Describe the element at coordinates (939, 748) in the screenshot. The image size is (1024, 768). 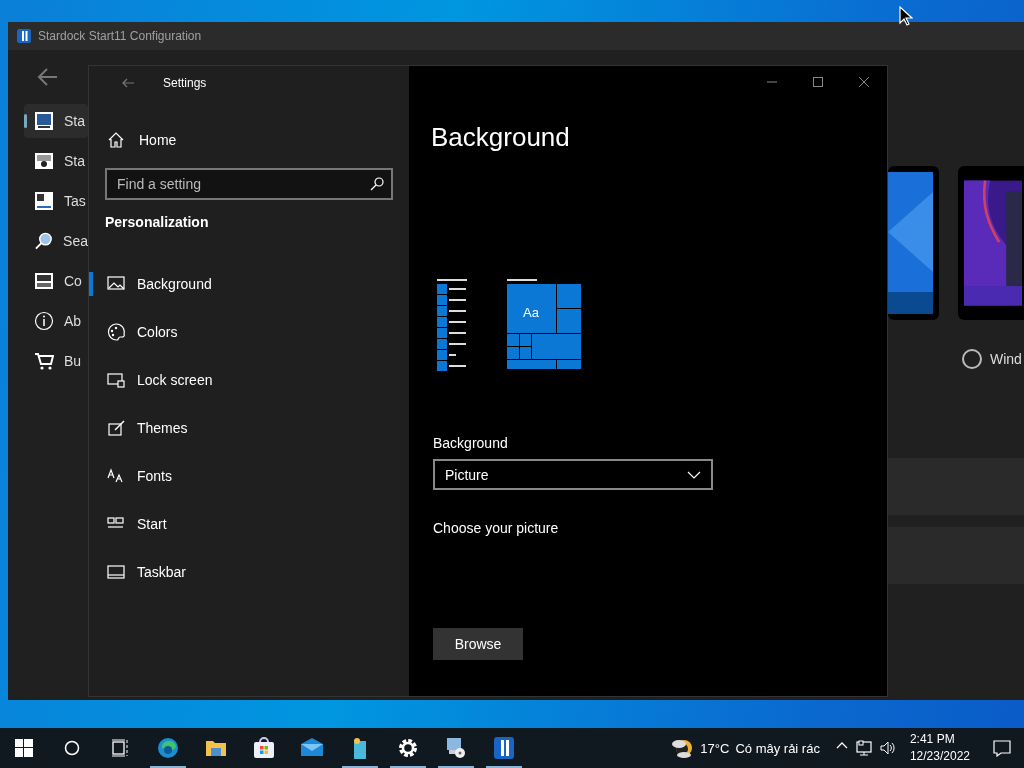
I see `clock: 2:41 PM 12/23/2022` at that location.